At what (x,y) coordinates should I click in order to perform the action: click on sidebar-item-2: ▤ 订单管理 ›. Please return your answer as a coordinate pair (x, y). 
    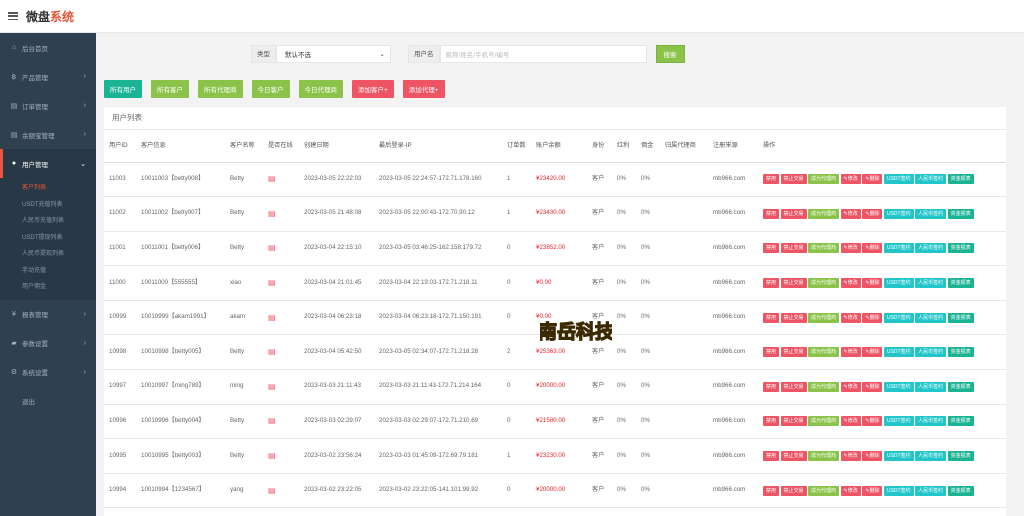
    Looking at the image, I should click on (48, 105).